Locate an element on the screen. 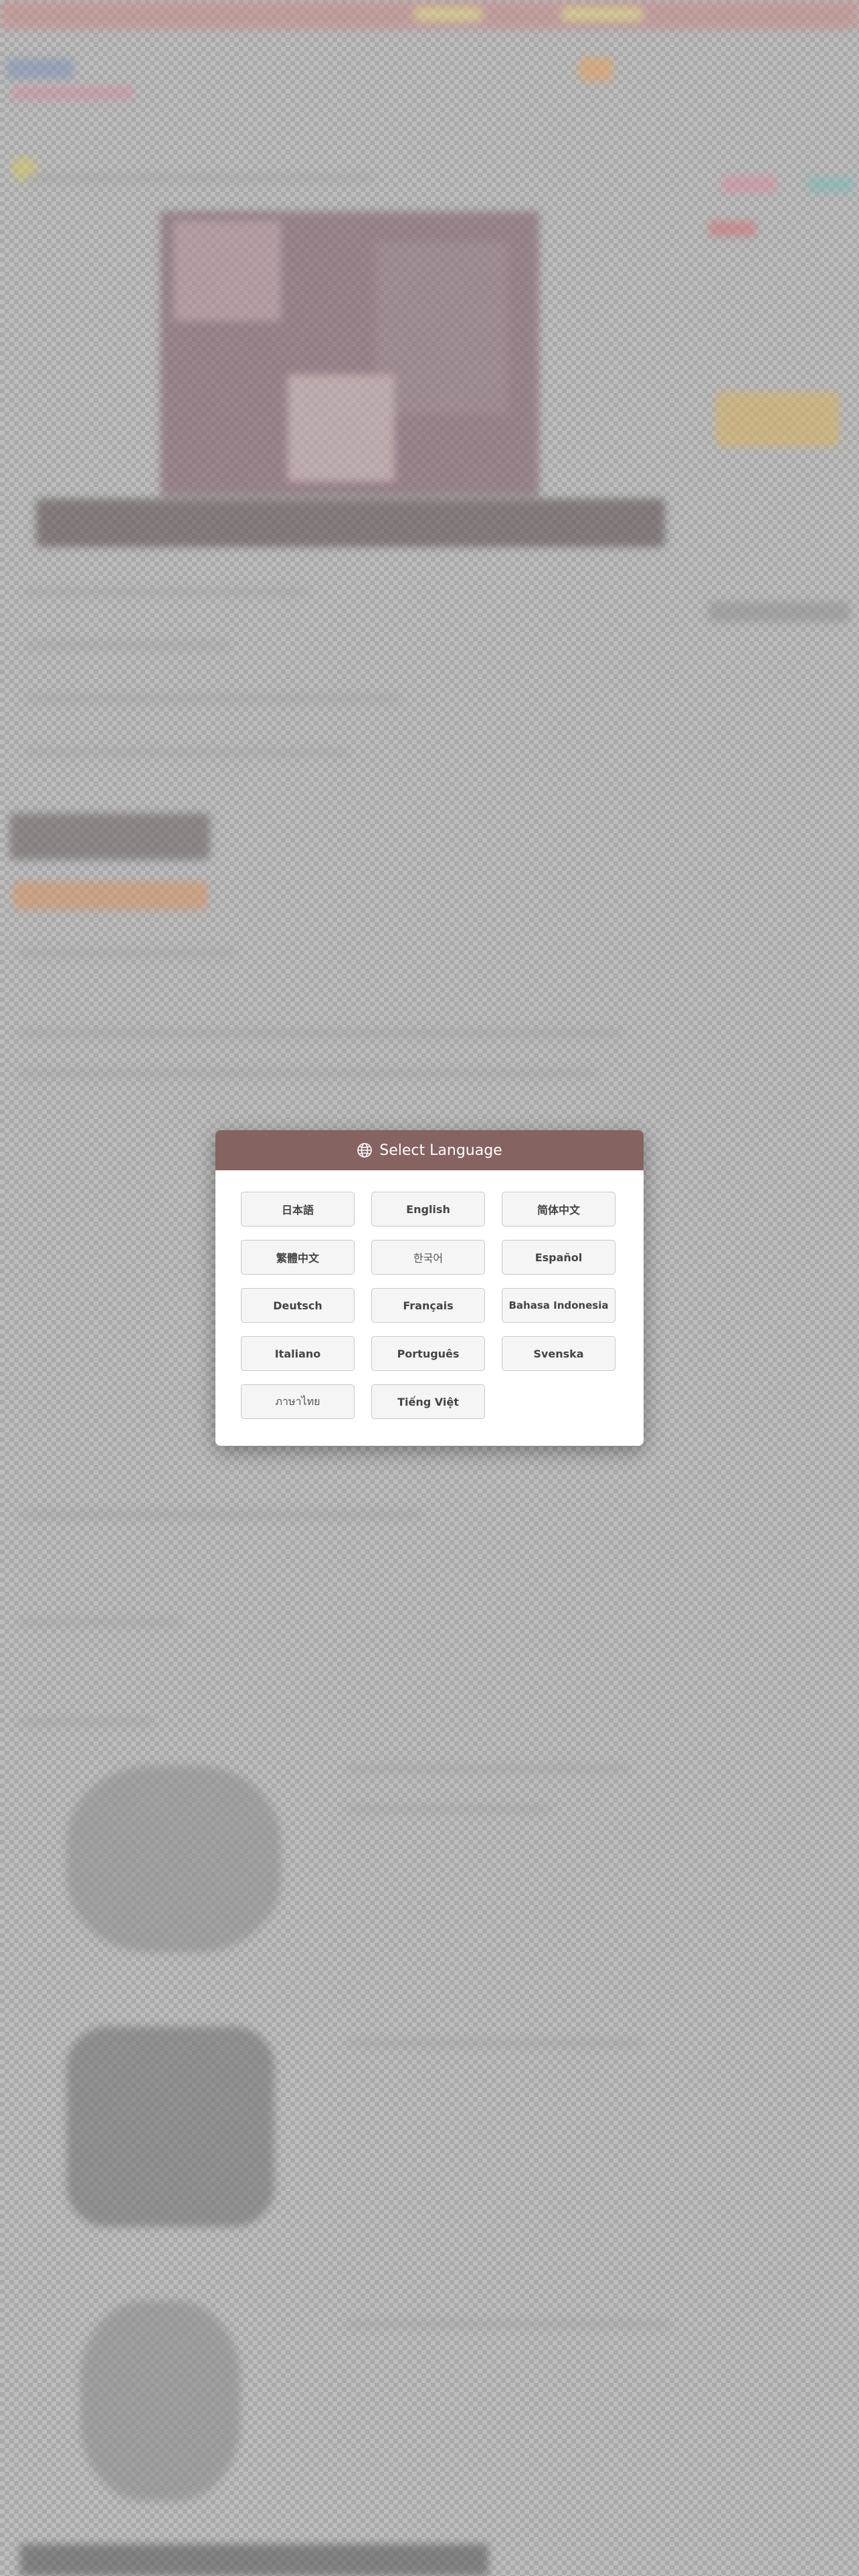  language-option-simplified-chinese: 简体中文 is located at coordinates (558, 1209).